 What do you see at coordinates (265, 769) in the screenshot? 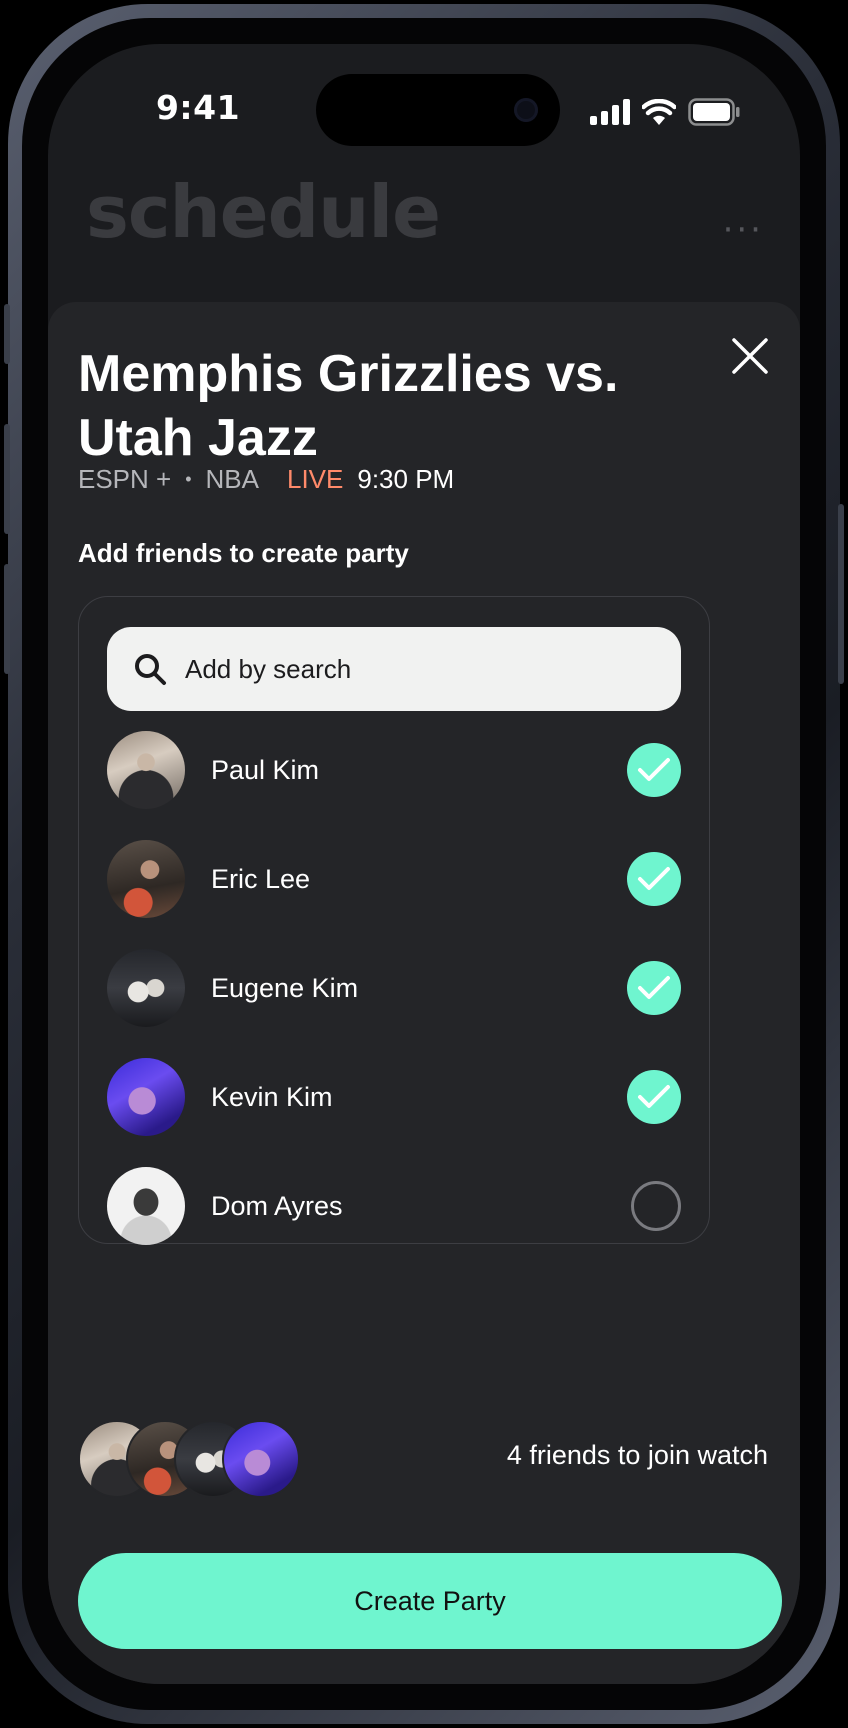
I see `friend-name: Paul Kim` at bounding box center [265, 769].